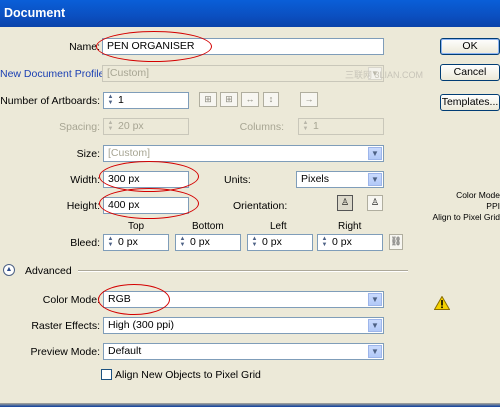 Image resolution: width=500 pixels, height=407 pixels. Describe the element at coordinates (237, 180) in the screenshot. I see `units-label: Units:` at that location.